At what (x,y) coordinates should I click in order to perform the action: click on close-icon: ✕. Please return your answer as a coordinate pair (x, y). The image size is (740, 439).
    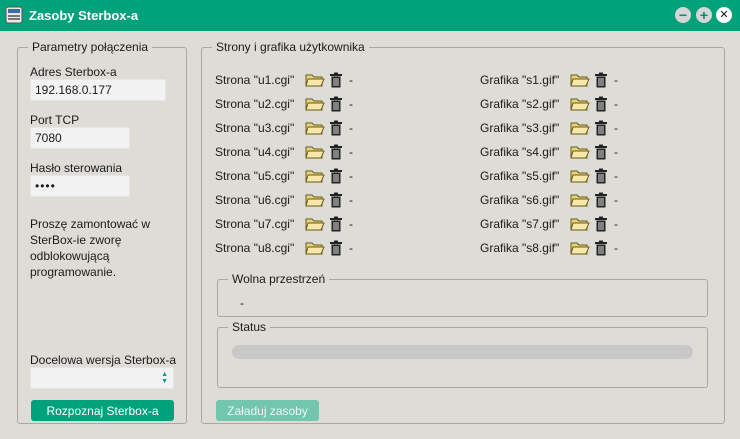
    Looking at the image, I should click on (724, 14).